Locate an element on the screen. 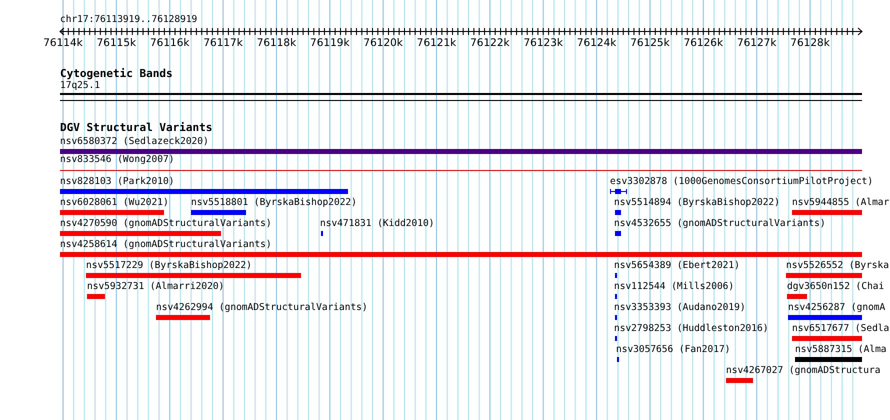 This screenshot has height=420, width=890. tick-label: 76114k is located at coordinates (63, 43).